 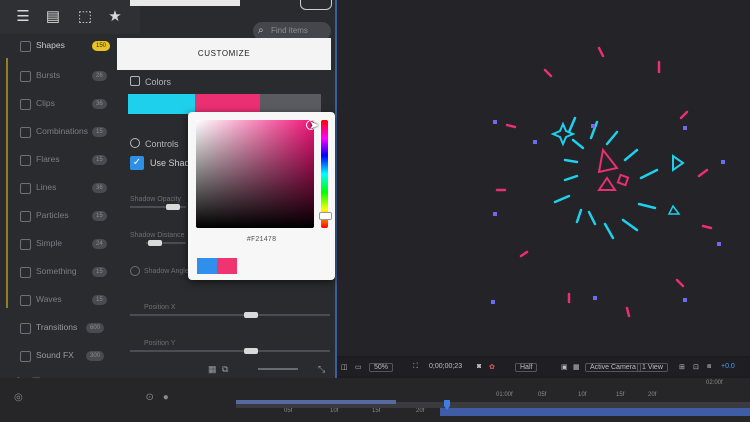 I want to click on resolution-select: Half, so click(x=526, y=367).